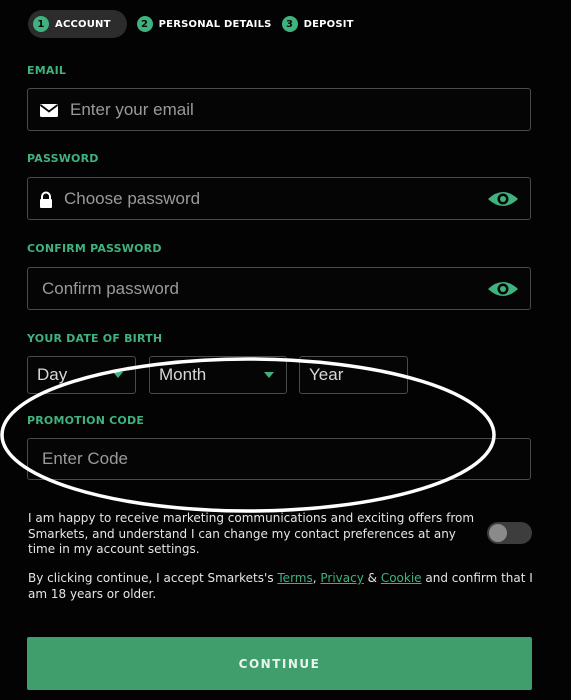 The image size is (571, 700). I want to click on step-personal-details: 2 PERSONAL DETAILS, so click(204, 24).